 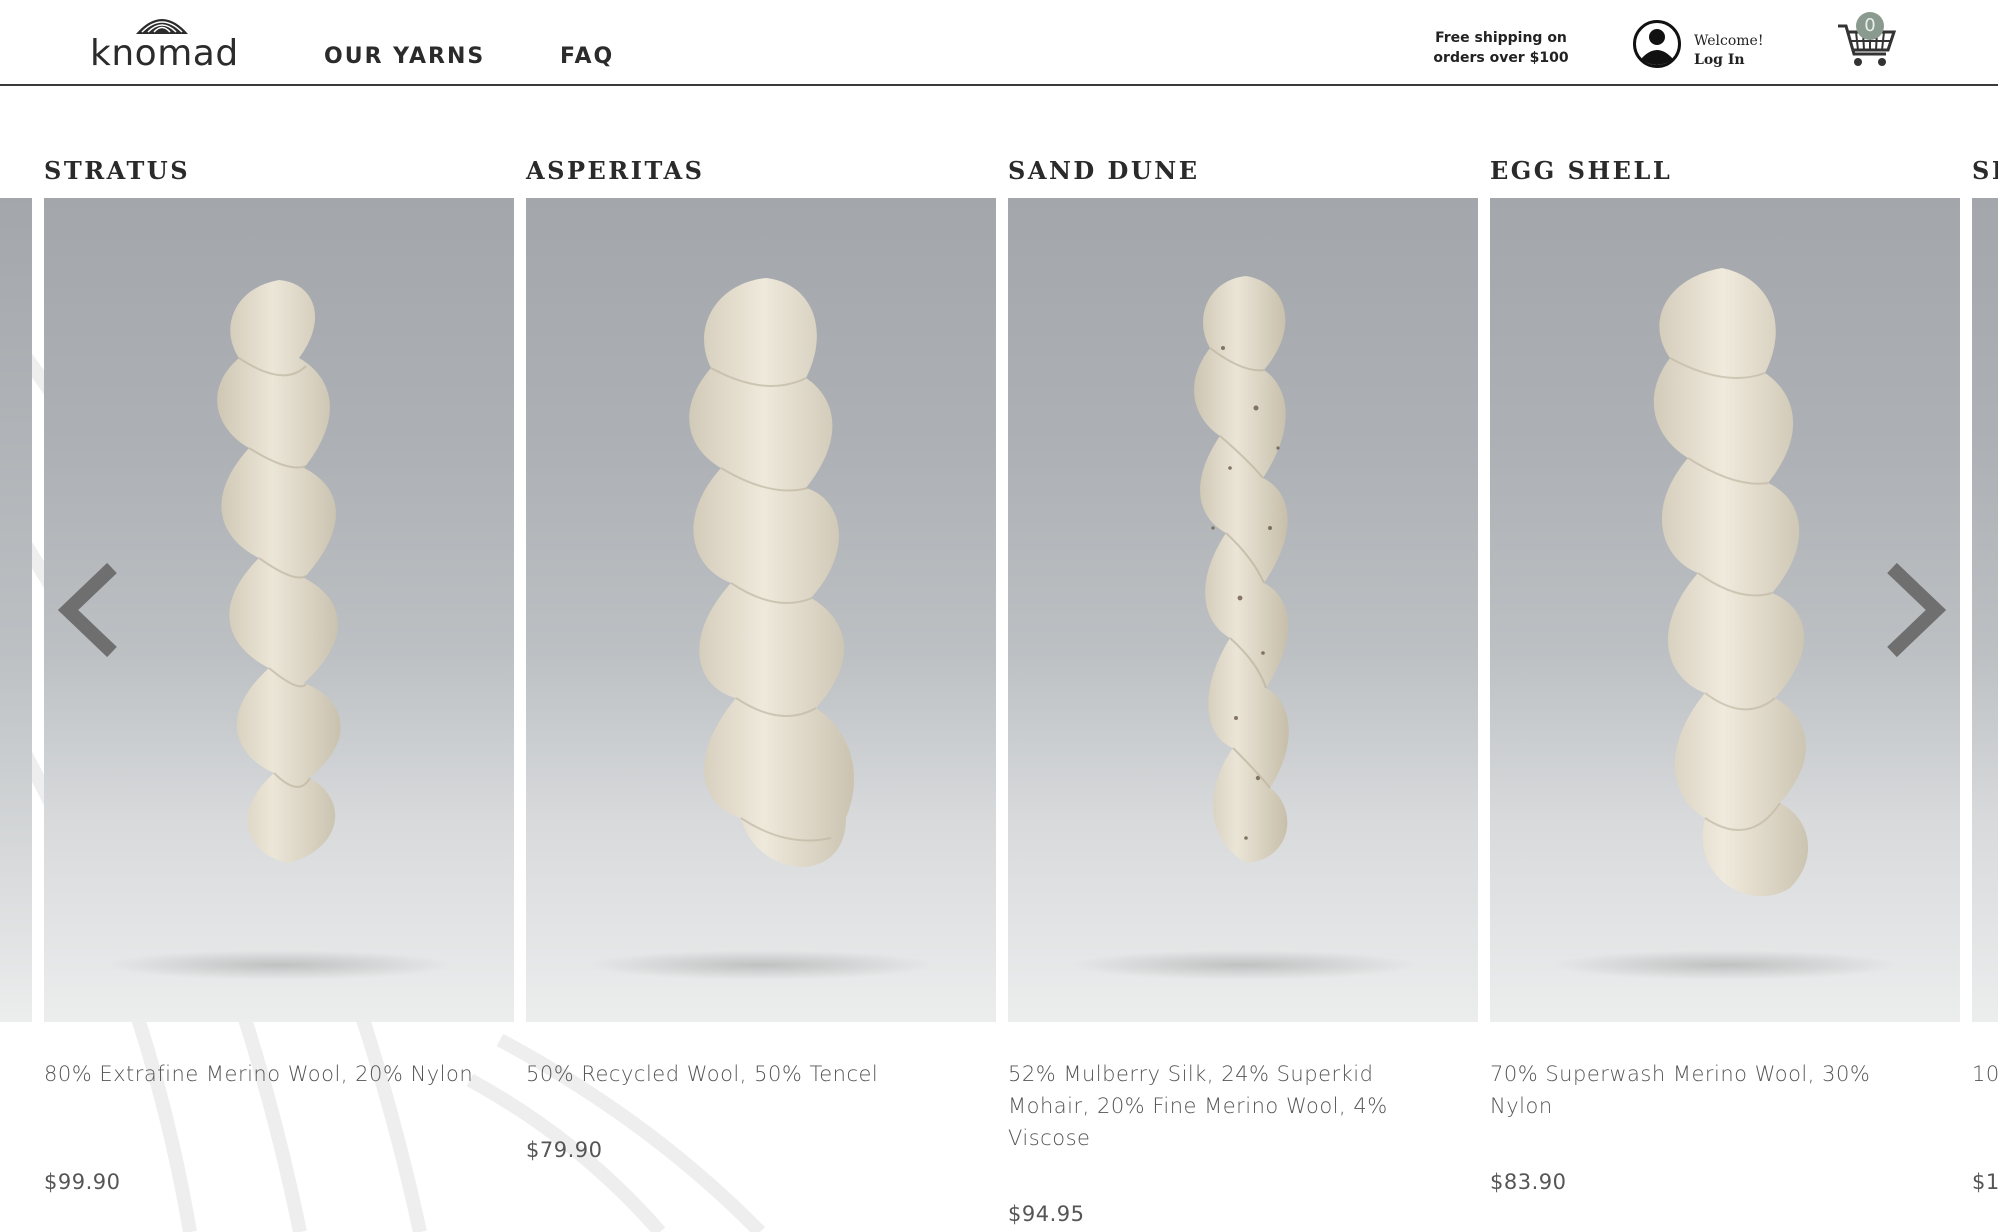 I want to click on product-name: SP, so click(x=1985, y=170).